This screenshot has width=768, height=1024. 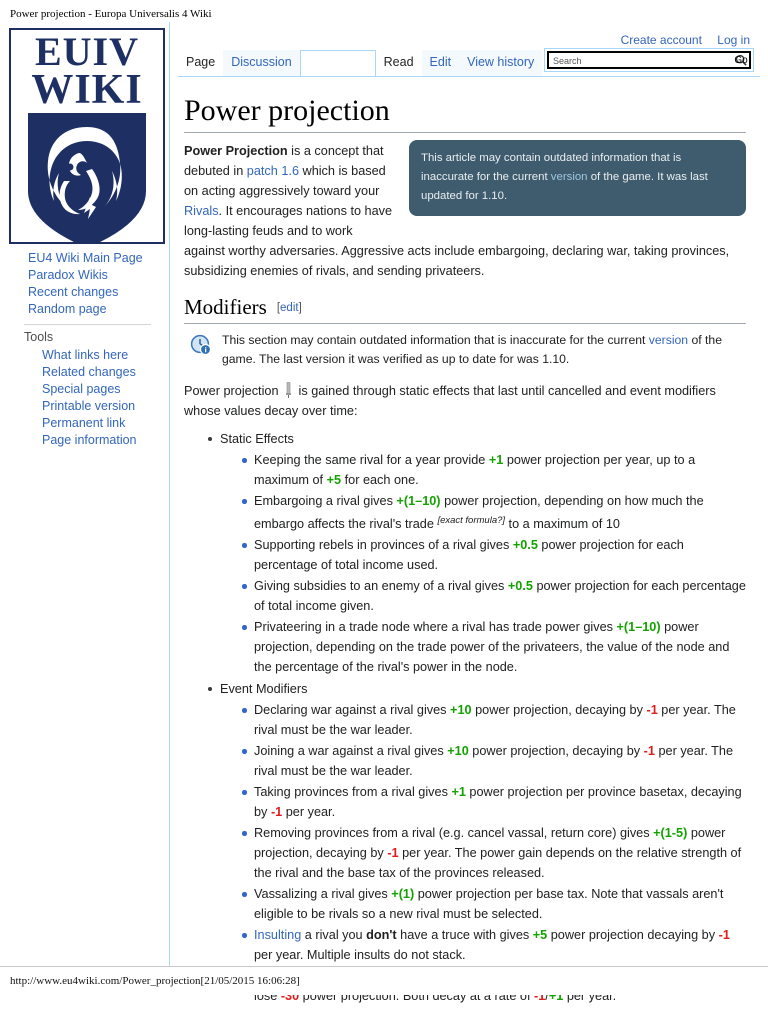 What do you see at coordinates (741, 61) in the screenshot?
I see `search-go-button: Go` at bounding box center [741, 61].